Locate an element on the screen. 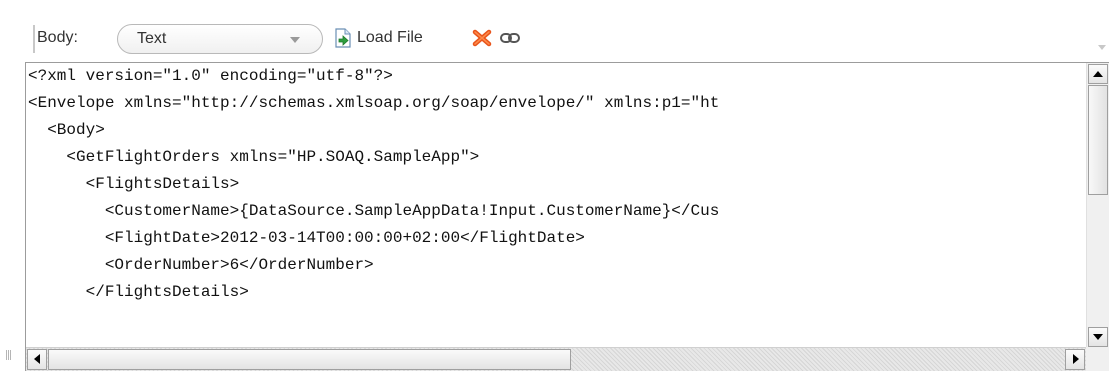 The image size is (1109, 371). arrow-up-icon is located at coordinates (1098, 74).